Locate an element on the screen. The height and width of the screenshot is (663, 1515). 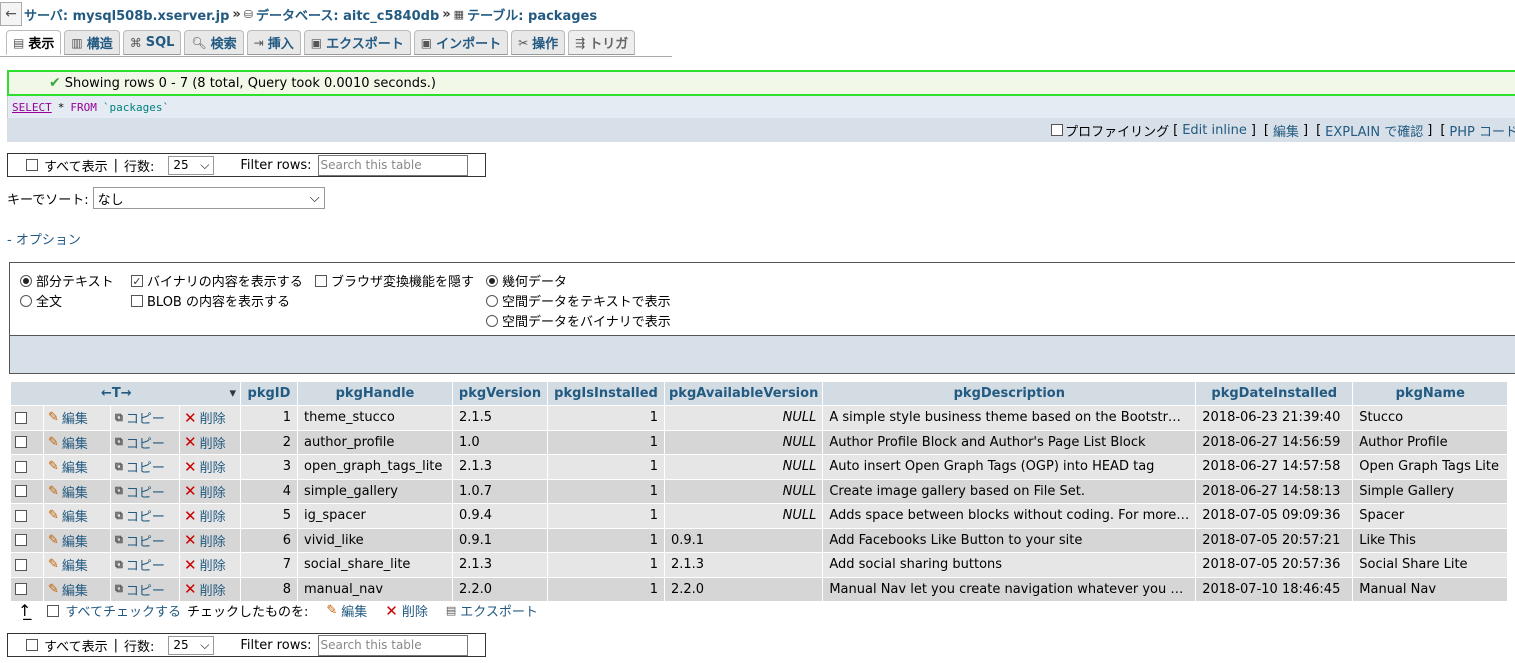
cell-pkgname: Simple Gallery is located at coordinates (1430, 491).